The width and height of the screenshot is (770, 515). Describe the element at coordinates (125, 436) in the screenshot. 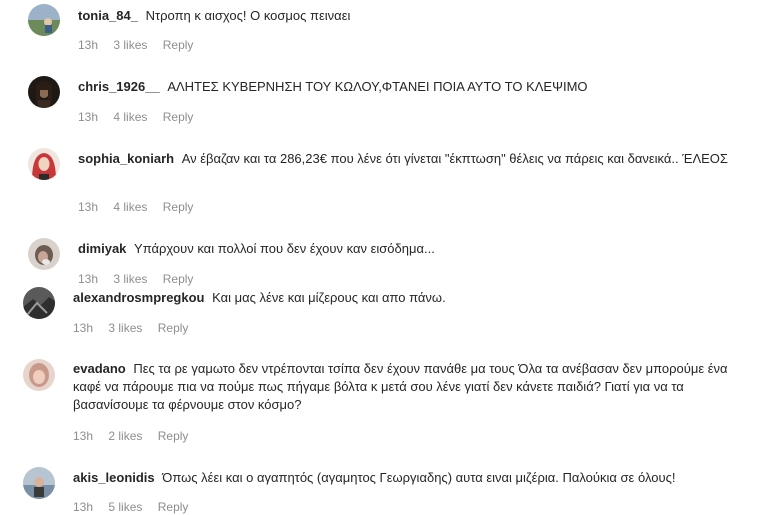

I see `comment-likes: 2 likes` at that location.